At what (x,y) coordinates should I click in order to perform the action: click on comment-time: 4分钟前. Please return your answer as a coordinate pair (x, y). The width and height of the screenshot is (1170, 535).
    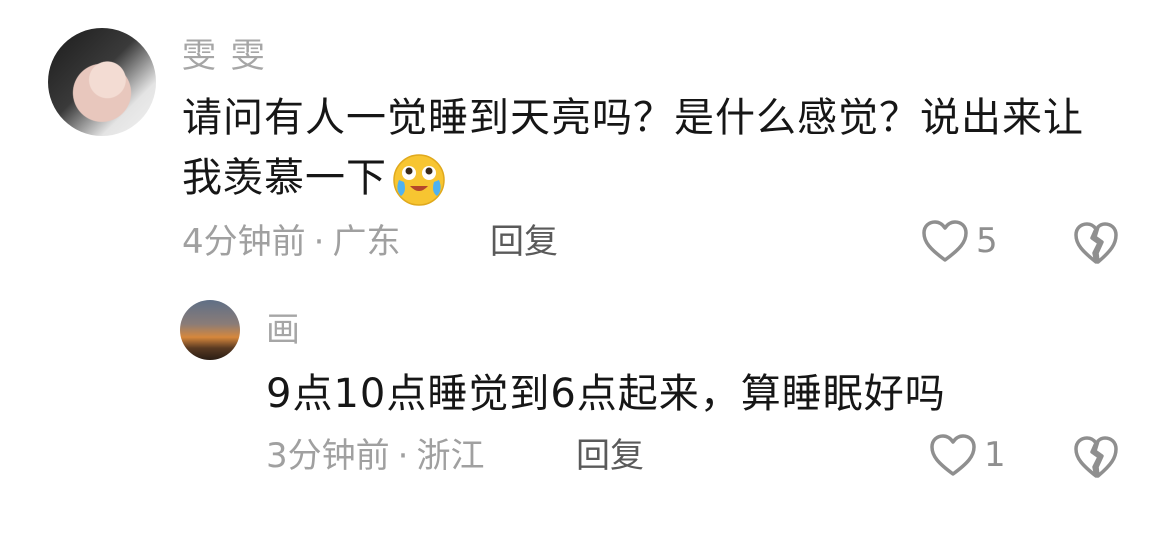
    Looking at the image, I should click on (244, 242).